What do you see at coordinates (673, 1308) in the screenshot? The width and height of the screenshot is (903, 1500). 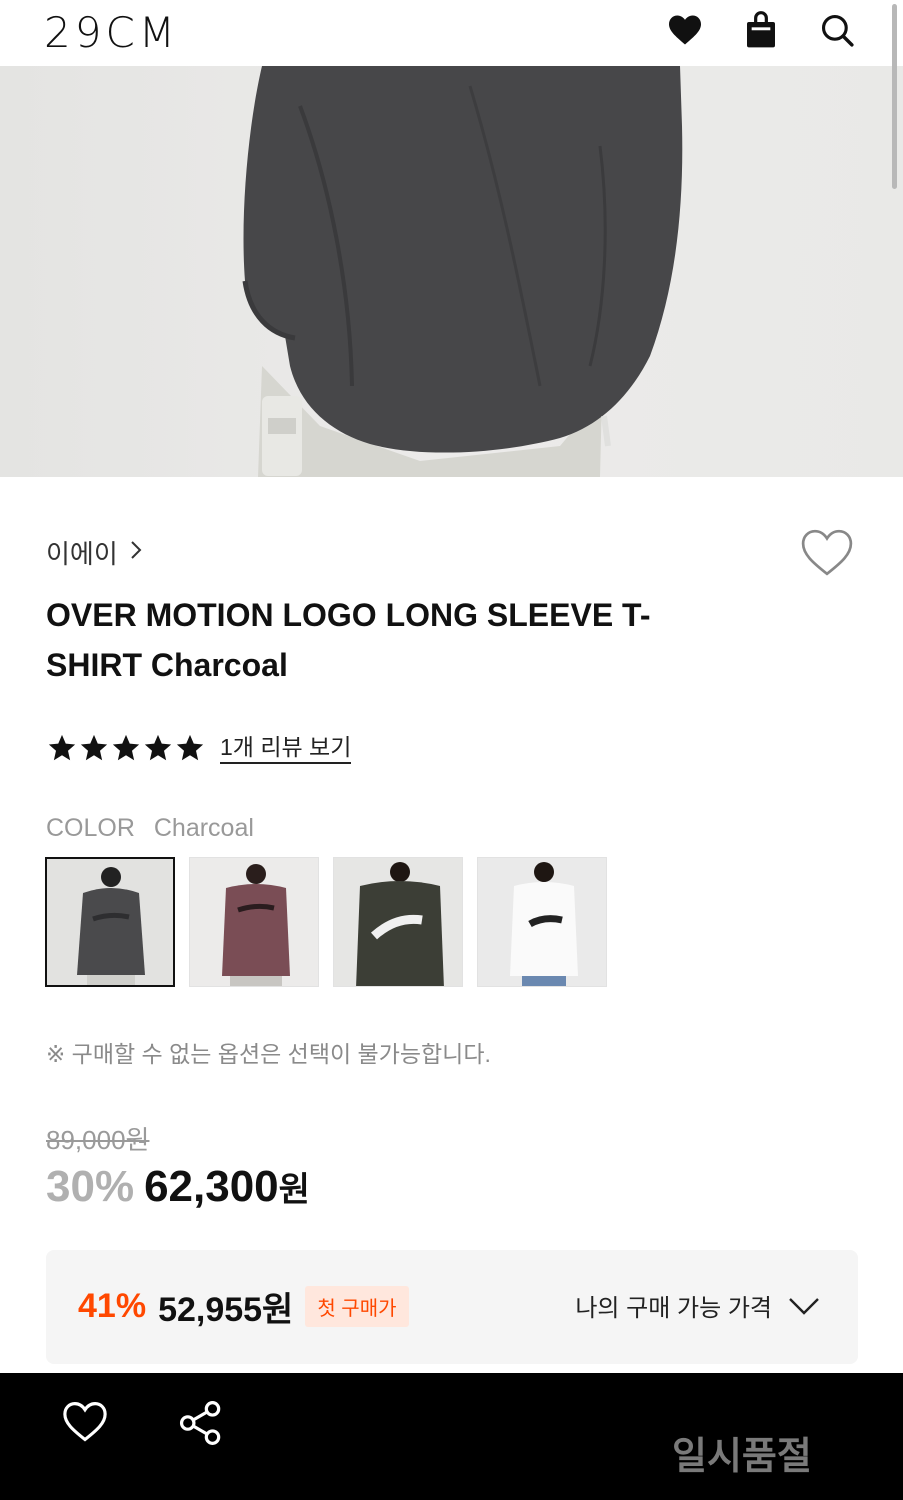 I see `my-price-label: 나의 구매 가능 가격` at bounding box center [673, 1308].